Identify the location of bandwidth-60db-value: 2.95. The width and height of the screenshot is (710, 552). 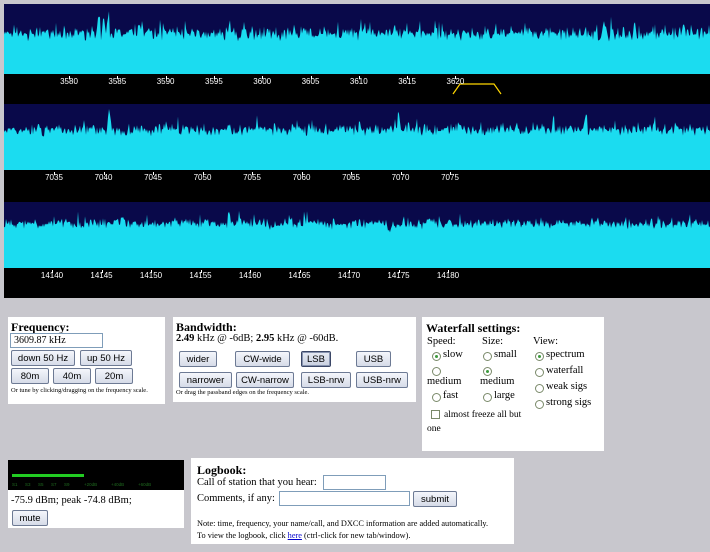
(265, 338).